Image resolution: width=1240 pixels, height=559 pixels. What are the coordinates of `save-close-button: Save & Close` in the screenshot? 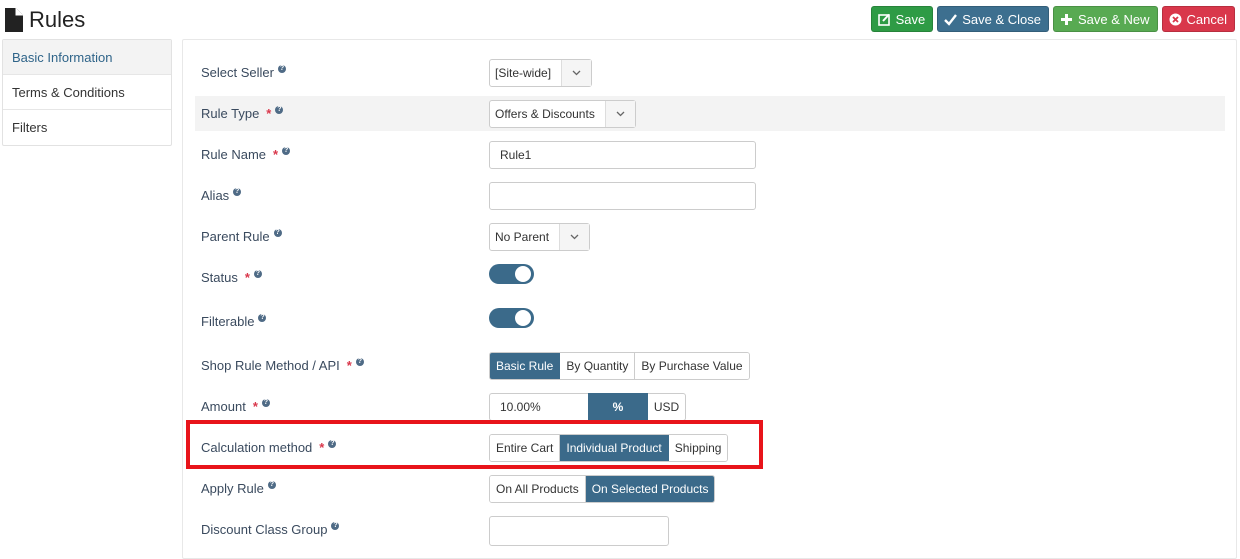 It's located at (993, 19).